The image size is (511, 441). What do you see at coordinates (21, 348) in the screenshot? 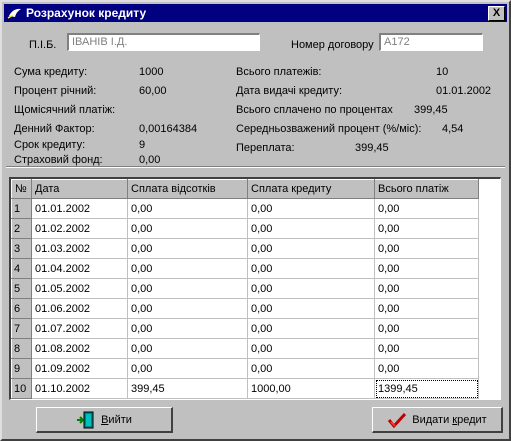
I see `row-number: 8` at bounding box center [21, 348].